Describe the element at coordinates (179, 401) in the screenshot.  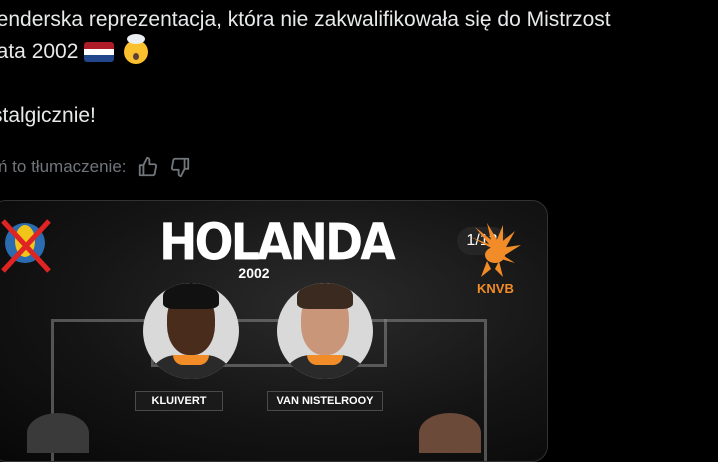
I see `player-name-kluivert: KLUIVERT` at that location.